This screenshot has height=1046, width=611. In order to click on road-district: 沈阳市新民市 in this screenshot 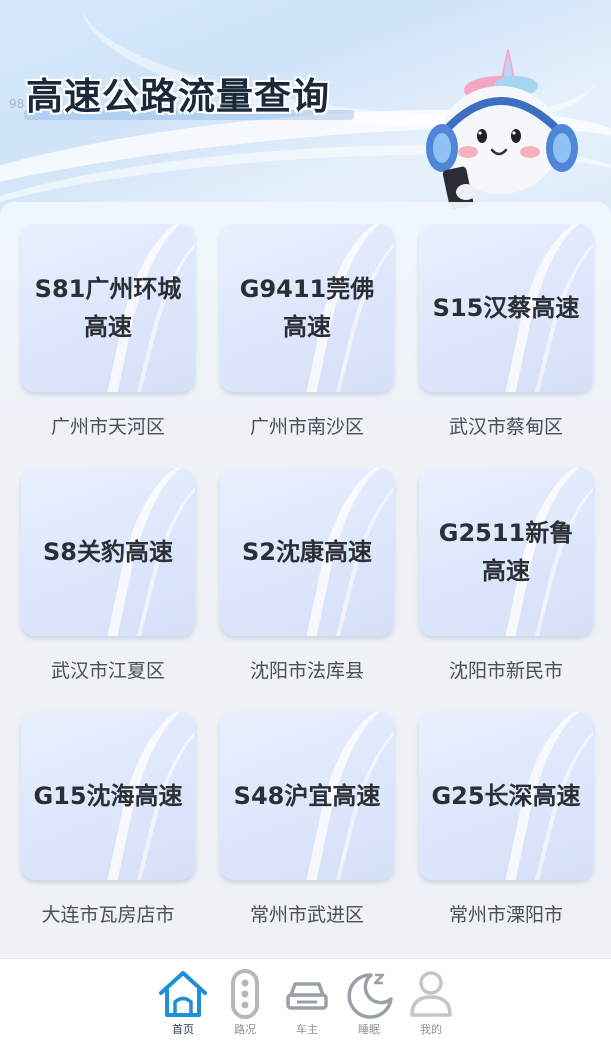, I will do `click(505, 671)`.